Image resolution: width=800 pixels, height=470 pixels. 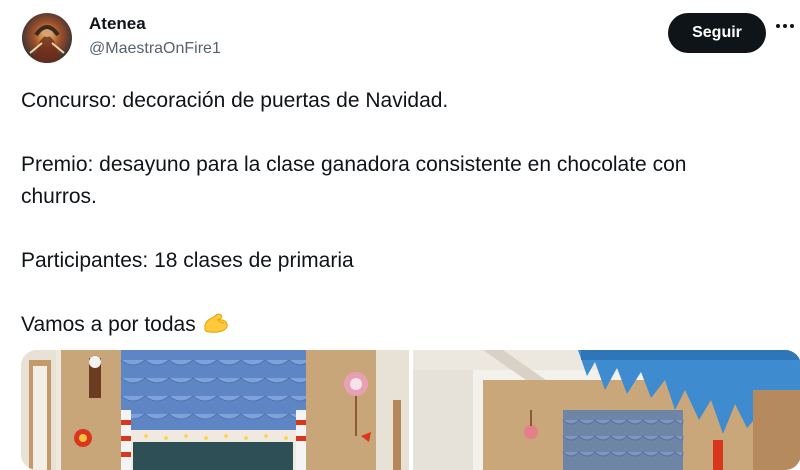 I want to click on avatar, so click(x=47, y=38).